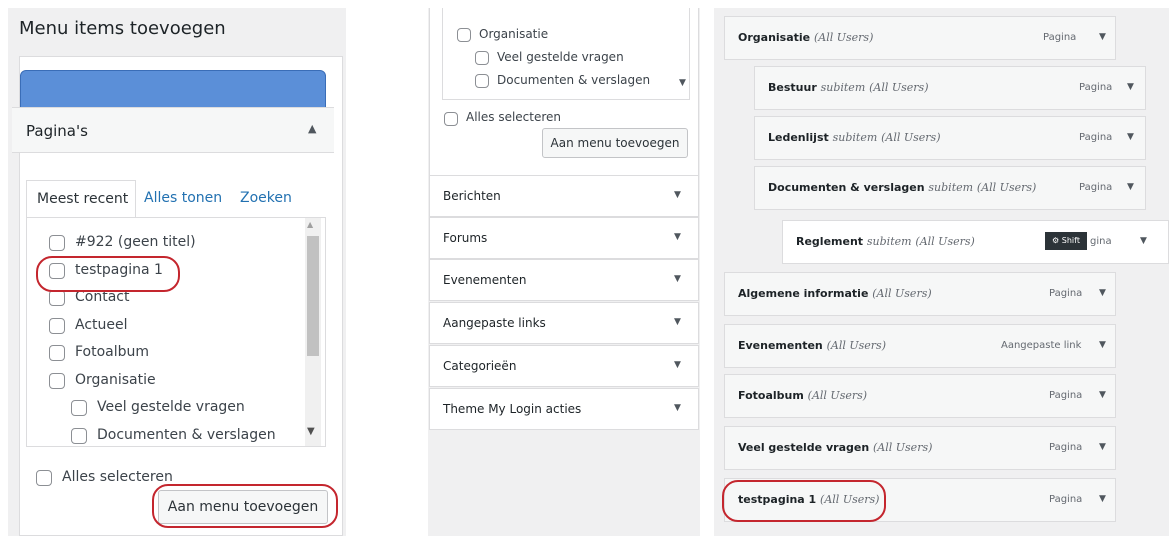 This screenshot has height=536, width=1169. Describe the element at coordinates (312, 128) in the screenshot. I see `collapse-arrow-icon: ▲` at that location.